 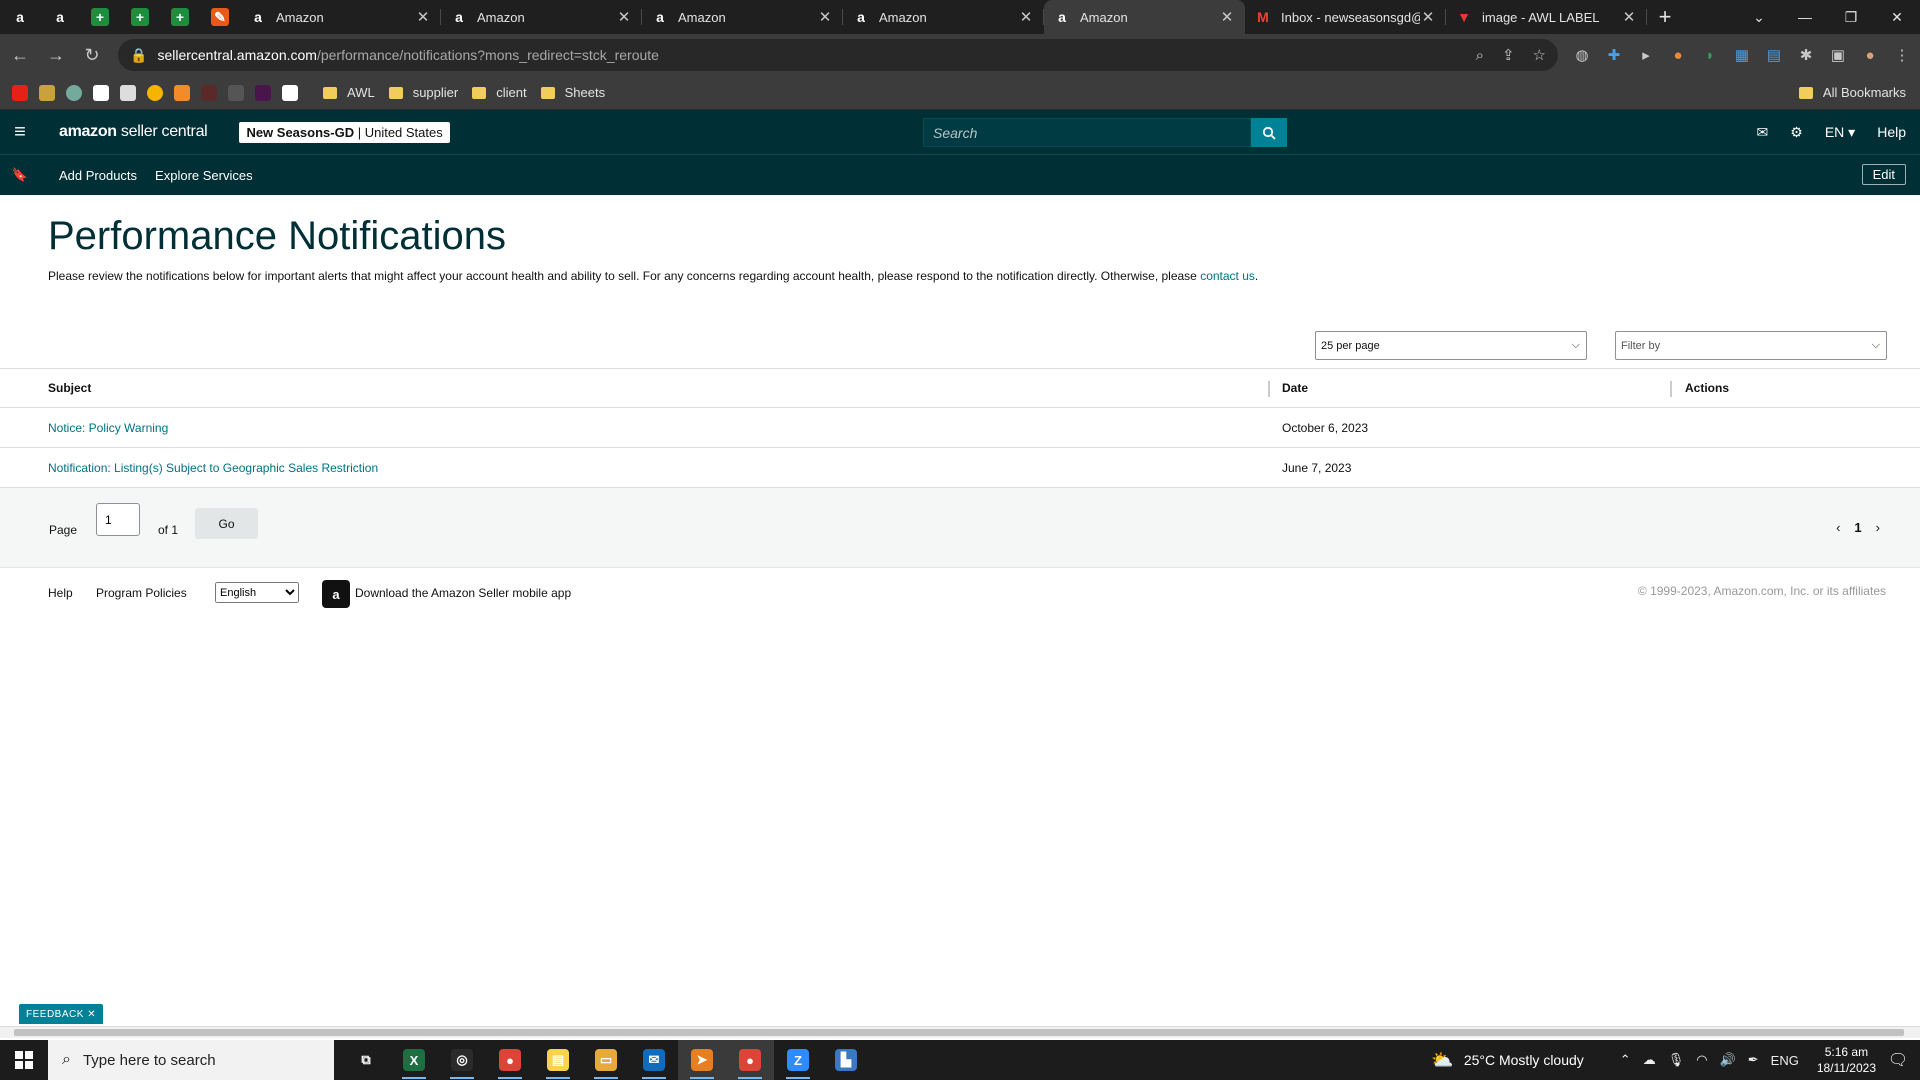 What do you see at coordinates (1480, 55) in the screenshot?
I see `zoom-icon: ⌕` at bounding box center [1480, 55].